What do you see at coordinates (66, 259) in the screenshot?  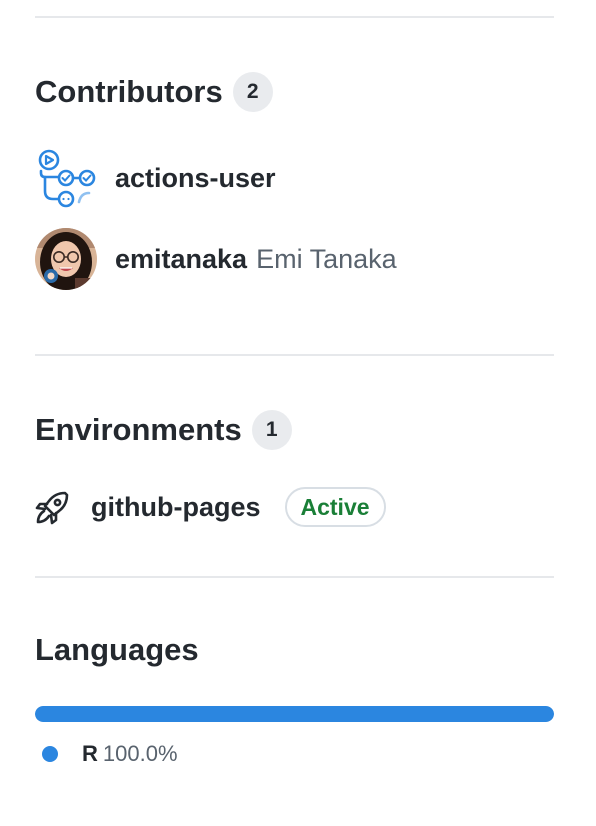 I see `profile-photo` at bounding box center [66, 259].